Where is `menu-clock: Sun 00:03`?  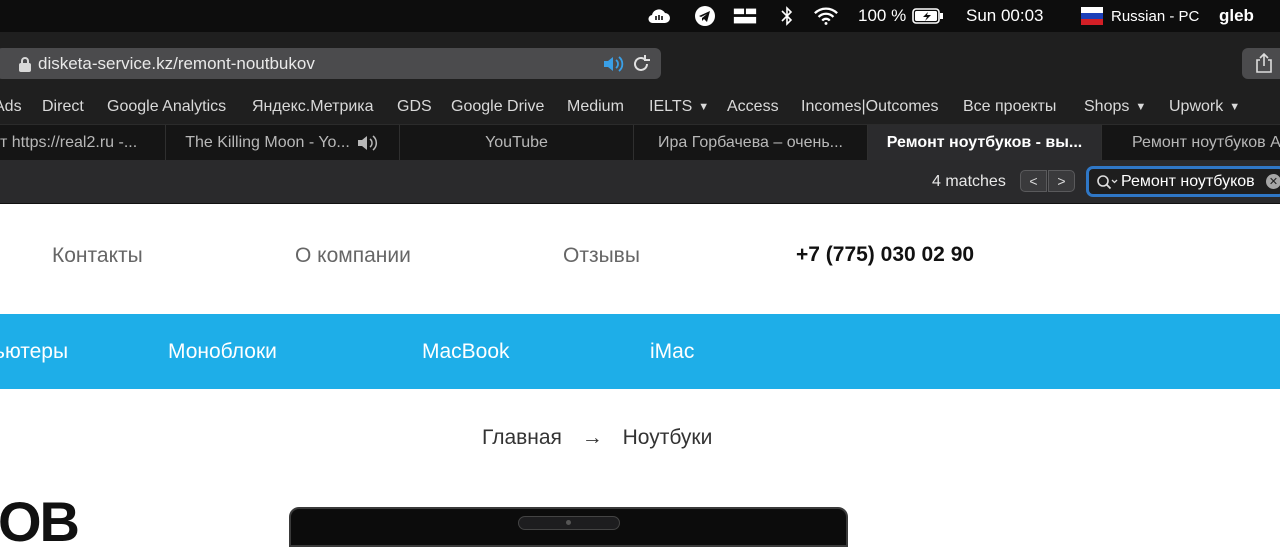 menu-clock: Sun 00:03 is located at coordinates (1005, 16).